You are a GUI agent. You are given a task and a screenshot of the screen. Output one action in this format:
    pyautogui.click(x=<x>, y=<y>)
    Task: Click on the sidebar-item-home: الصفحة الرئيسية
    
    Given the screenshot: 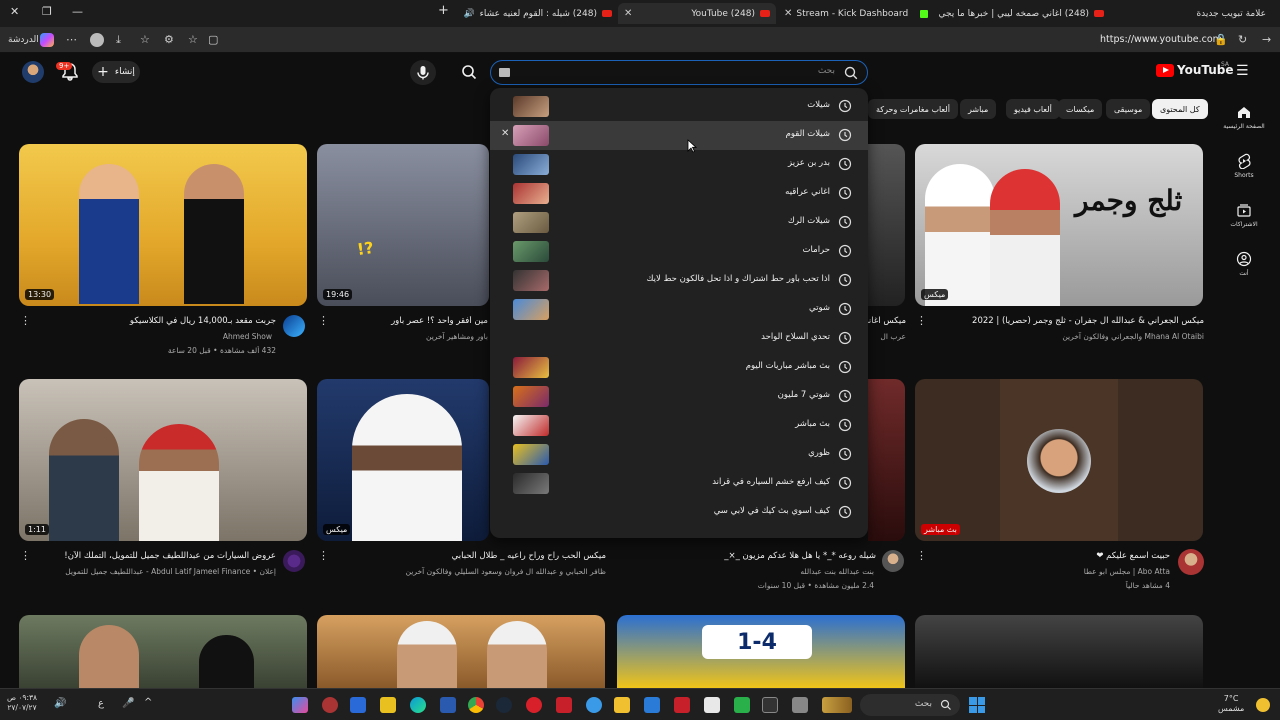 What is the action you would take?
    pyautogui.click(x=1244, y=117)
    